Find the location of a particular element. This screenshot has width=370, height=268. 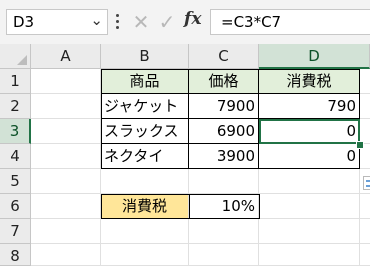

row-header-1: 1 is located at coordinates (15, 81).